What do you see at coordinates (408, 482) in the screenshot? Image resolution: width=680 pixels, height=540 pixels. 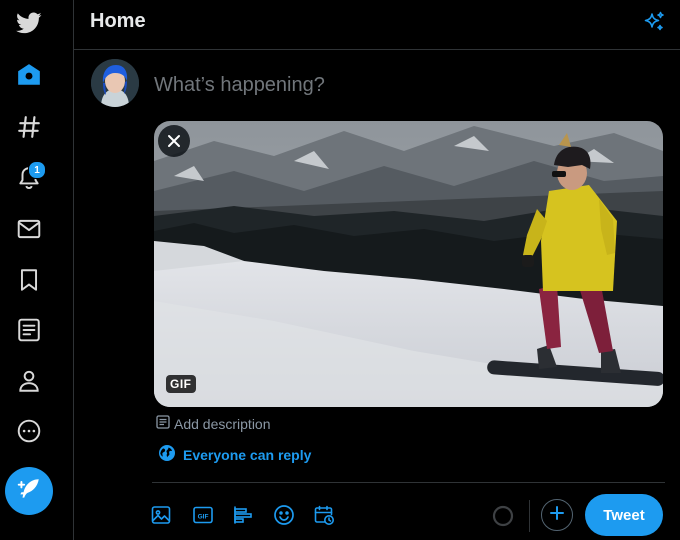 I see `composer-divider` at bounding box center [408, 482].